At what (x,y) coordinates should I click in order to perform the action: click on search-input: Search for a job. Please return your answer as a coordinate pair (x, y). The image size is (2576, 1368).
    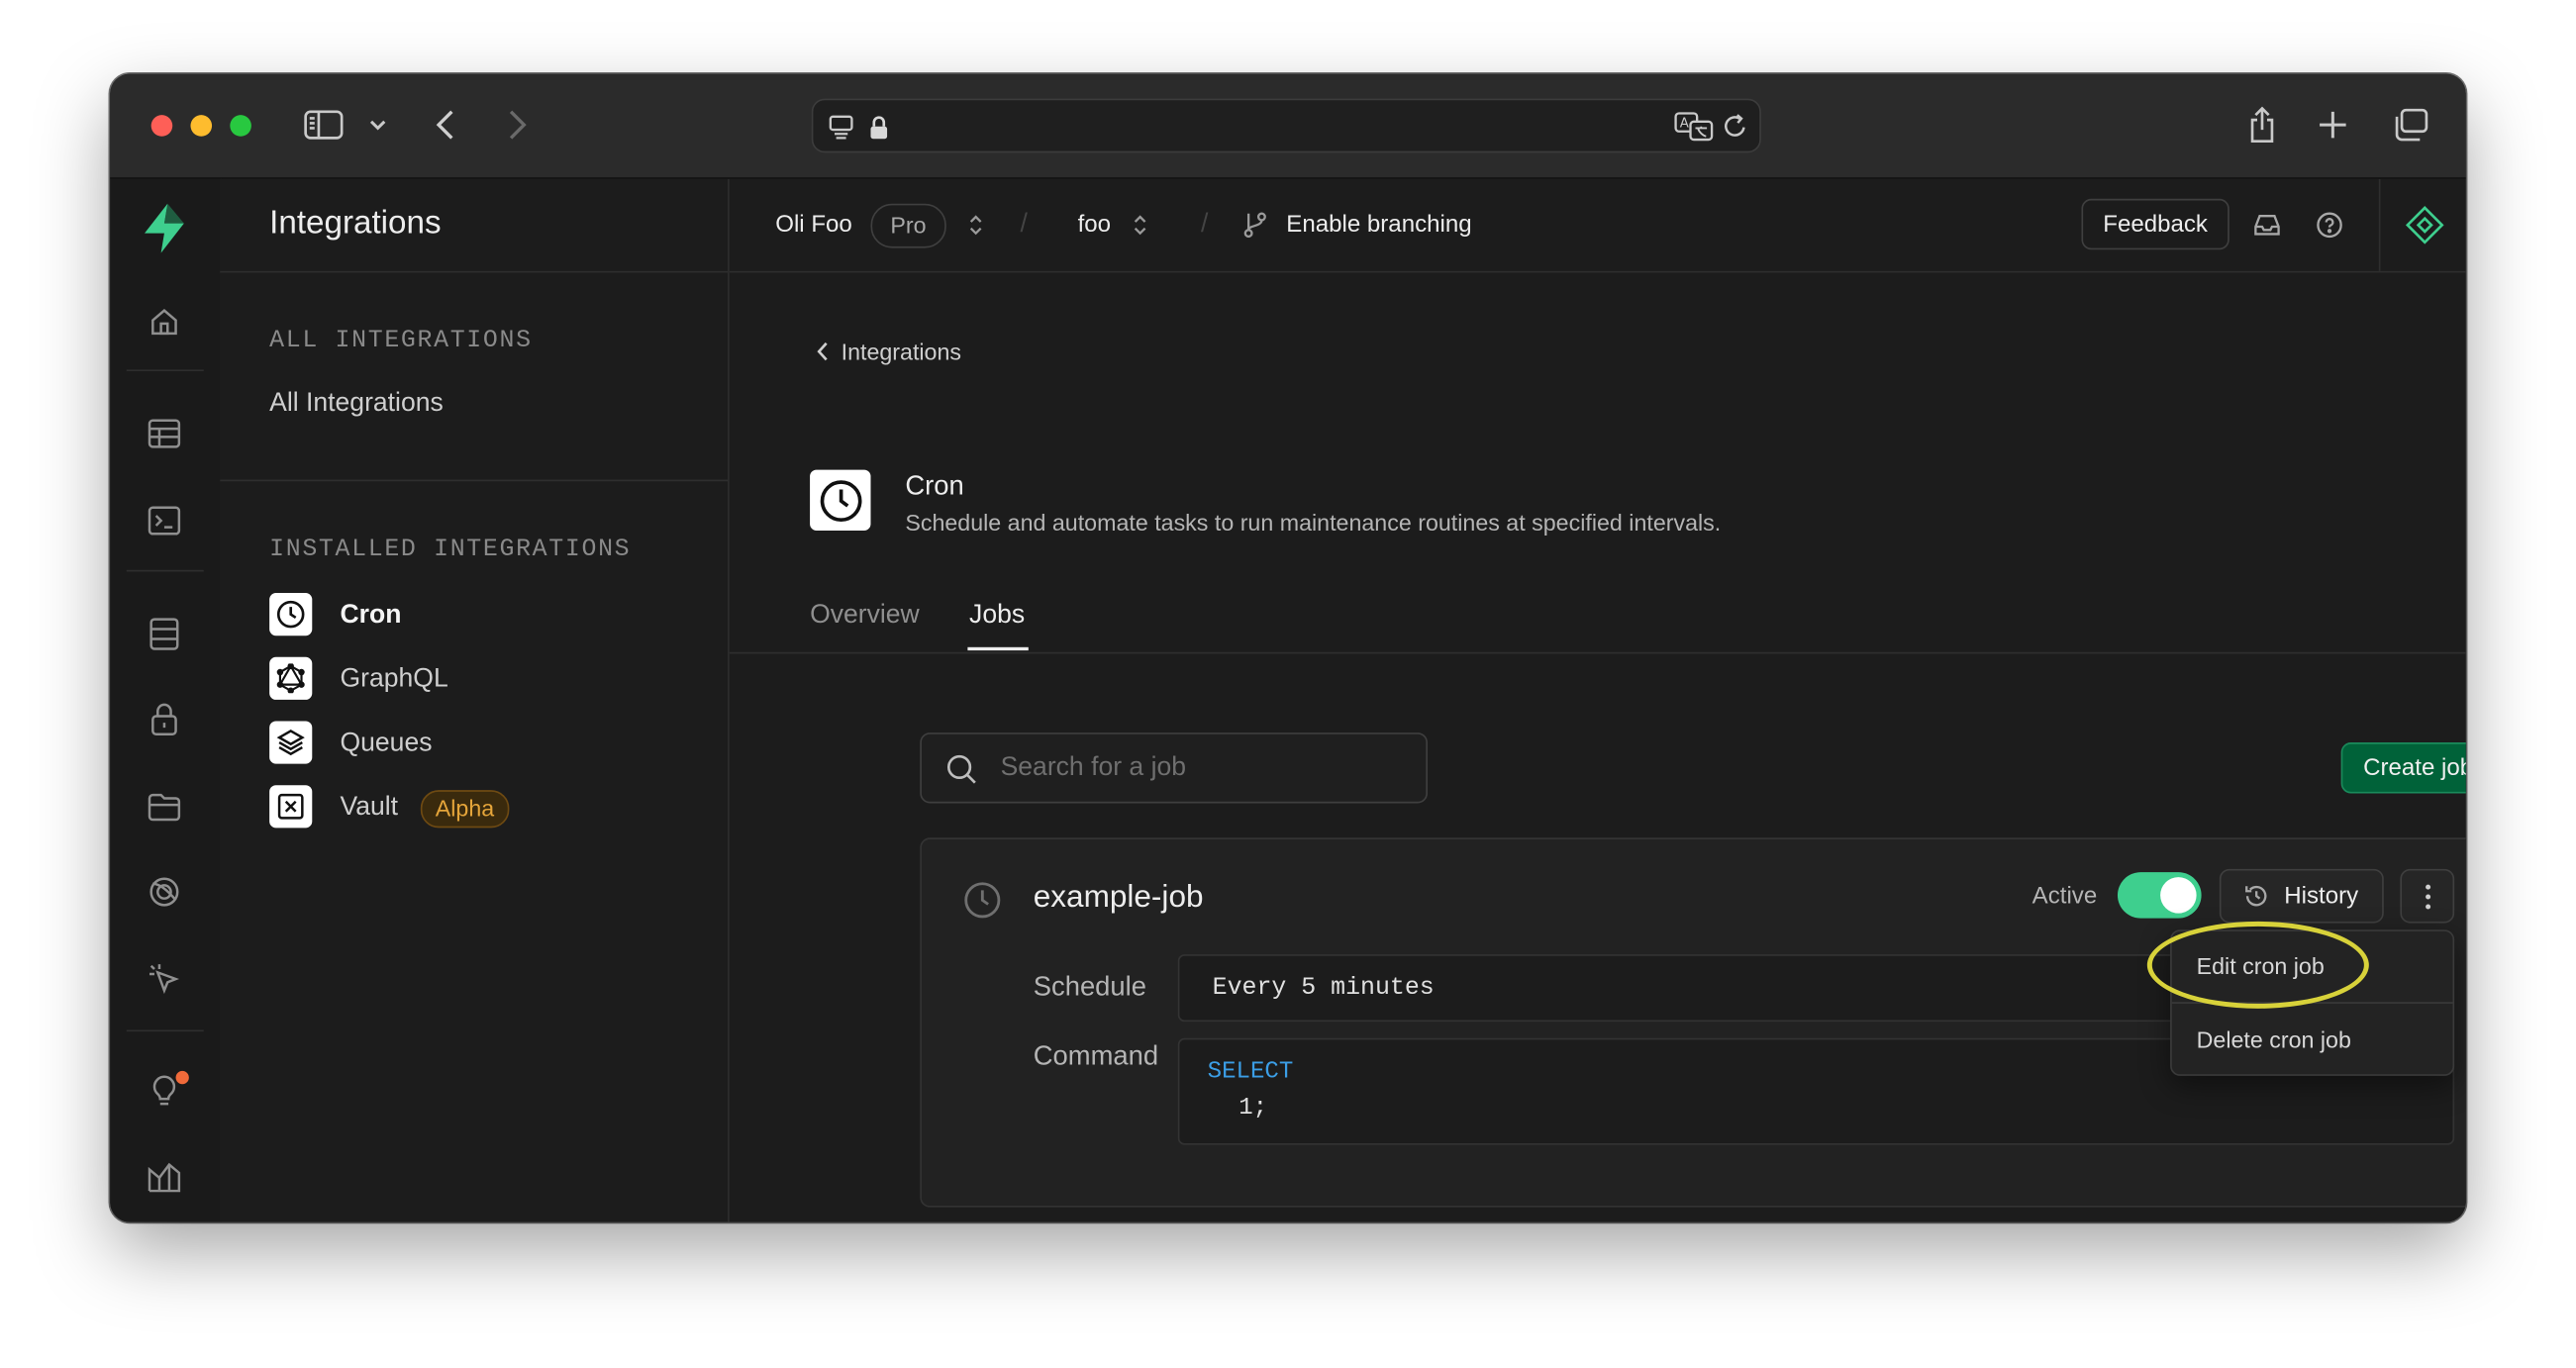
    Looking at the image, I should click on (1175, 768).